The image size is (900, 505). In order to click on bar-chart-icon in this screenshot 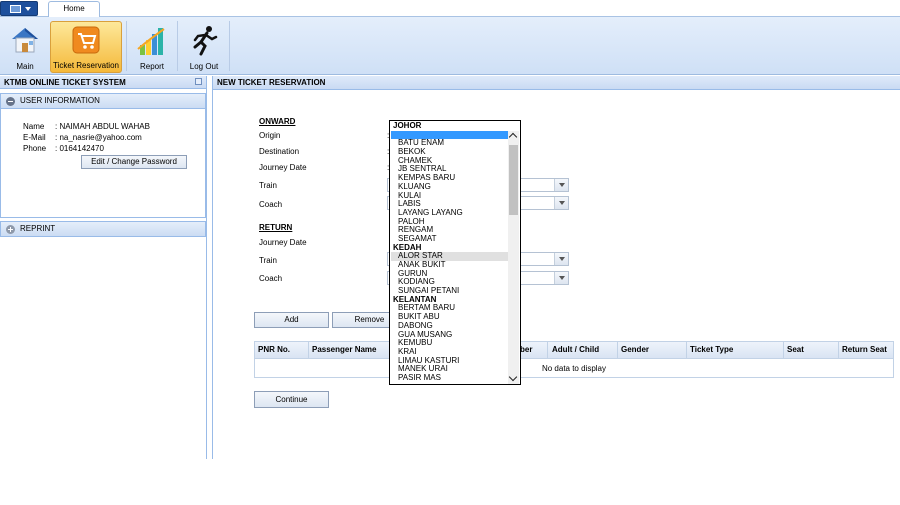, I will do `click(151, 41)`.